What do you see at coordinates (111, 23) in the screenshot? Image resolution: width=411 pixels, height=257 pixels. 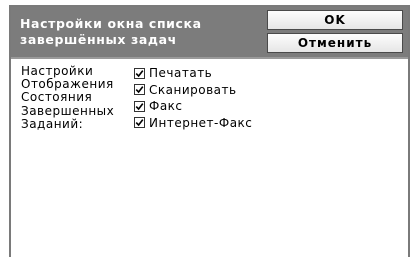 I see `dialog-title-line-1: Настройки окна списка` at bounding box center [111, 23].